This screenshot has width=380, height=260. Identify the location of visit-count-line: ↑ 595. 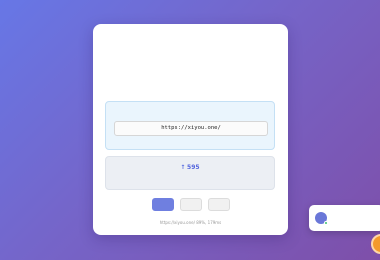
(190, 167).